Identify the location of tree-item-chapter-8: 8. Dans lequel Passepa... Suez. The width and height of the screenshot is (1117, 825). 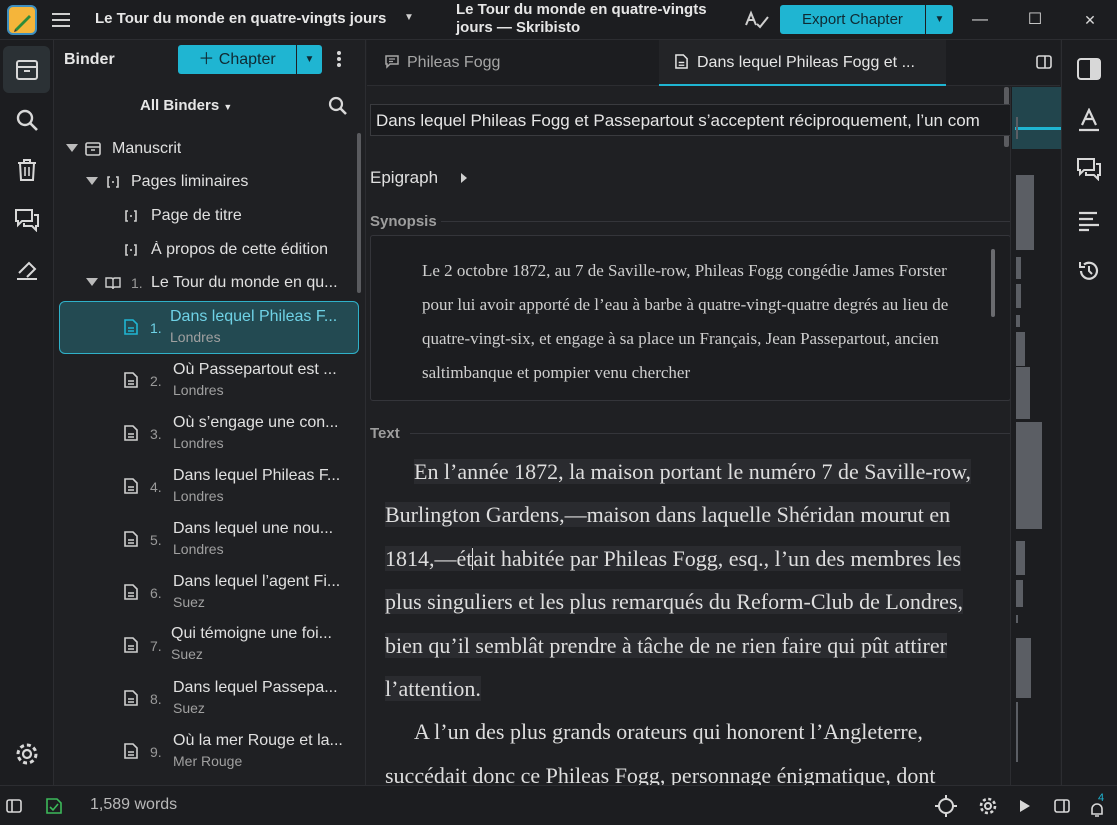
(207, 699).